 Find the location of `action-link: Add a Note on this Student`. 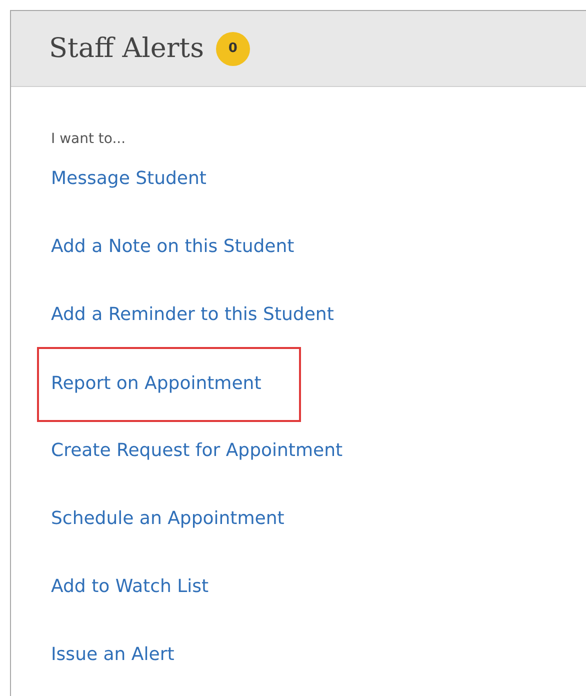

action-link: Add a Note on this Student is located at coordinates (172, 246).